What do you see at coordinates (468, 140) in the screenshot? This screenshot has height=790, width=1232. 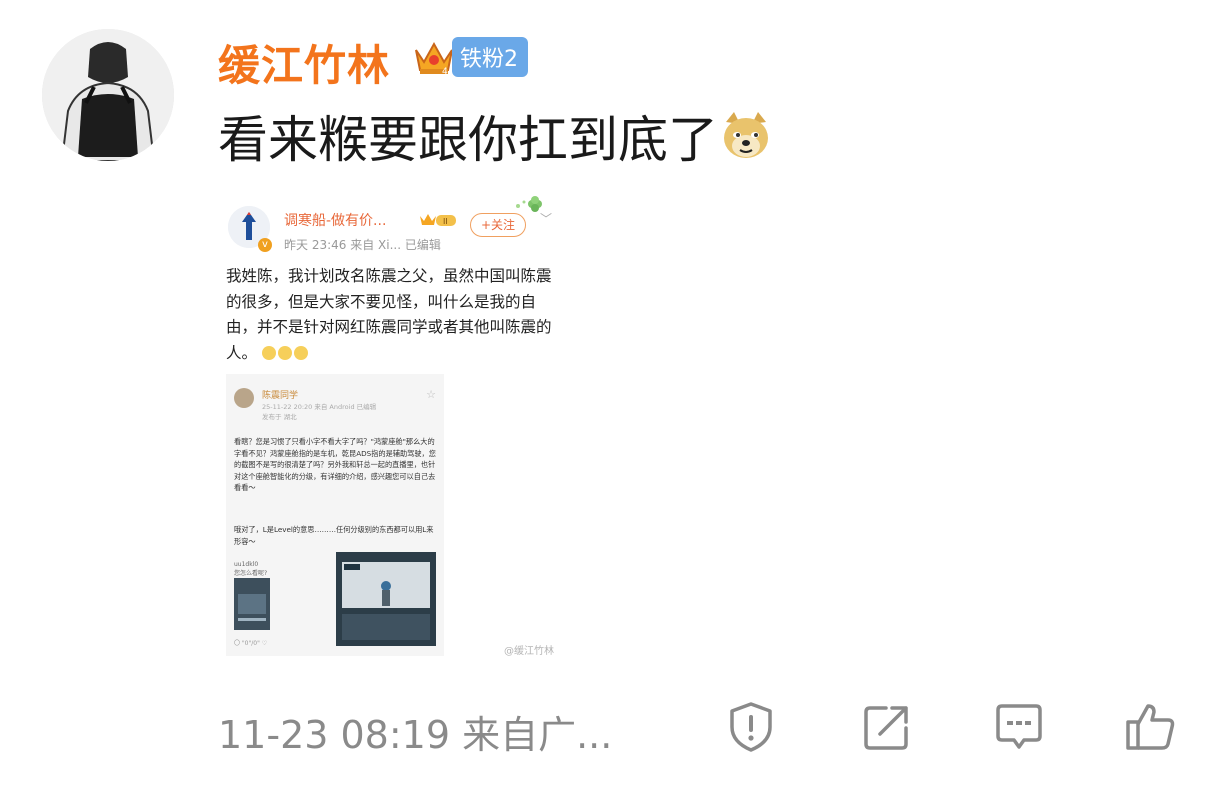 I see `post-text-content: 看来糇要跟你扛到底了` at bounding box center [468, 140].